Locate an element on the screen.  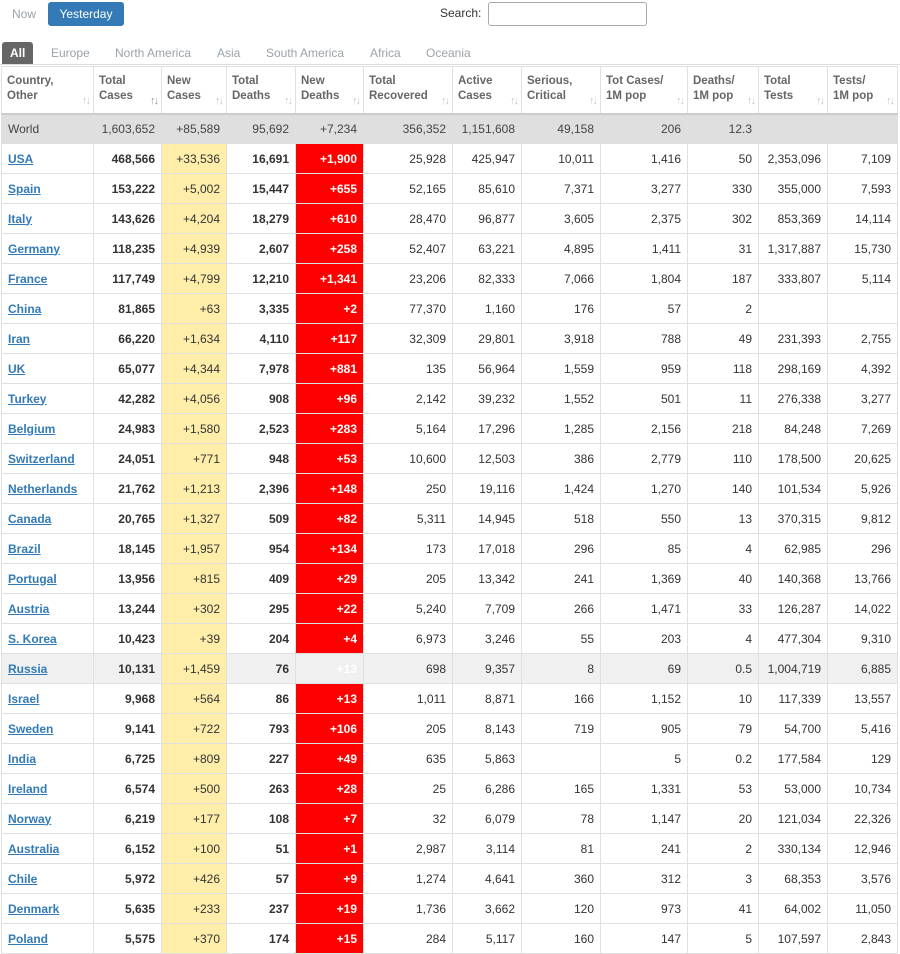
cell-total-recovered: 205 is located at coordinates (408, 728).